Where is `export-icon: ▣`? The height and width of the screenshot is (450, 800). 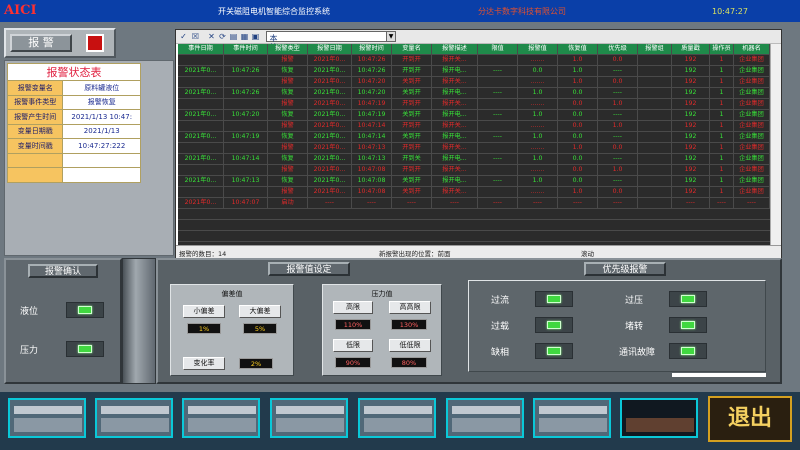 export-icon: ▣ is located at coordinates (255, 36).